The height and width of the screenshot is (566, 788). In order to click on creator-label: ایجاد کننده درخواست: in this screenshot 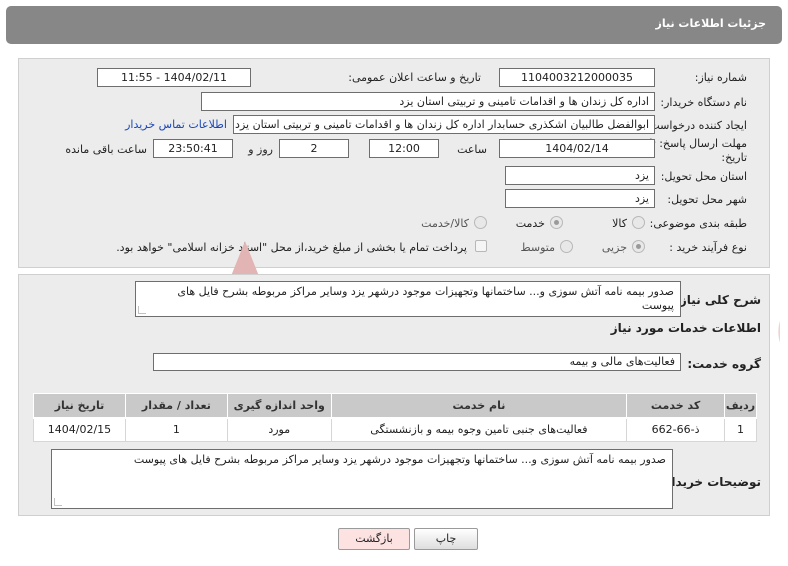, I will do `click(696, 125)`.